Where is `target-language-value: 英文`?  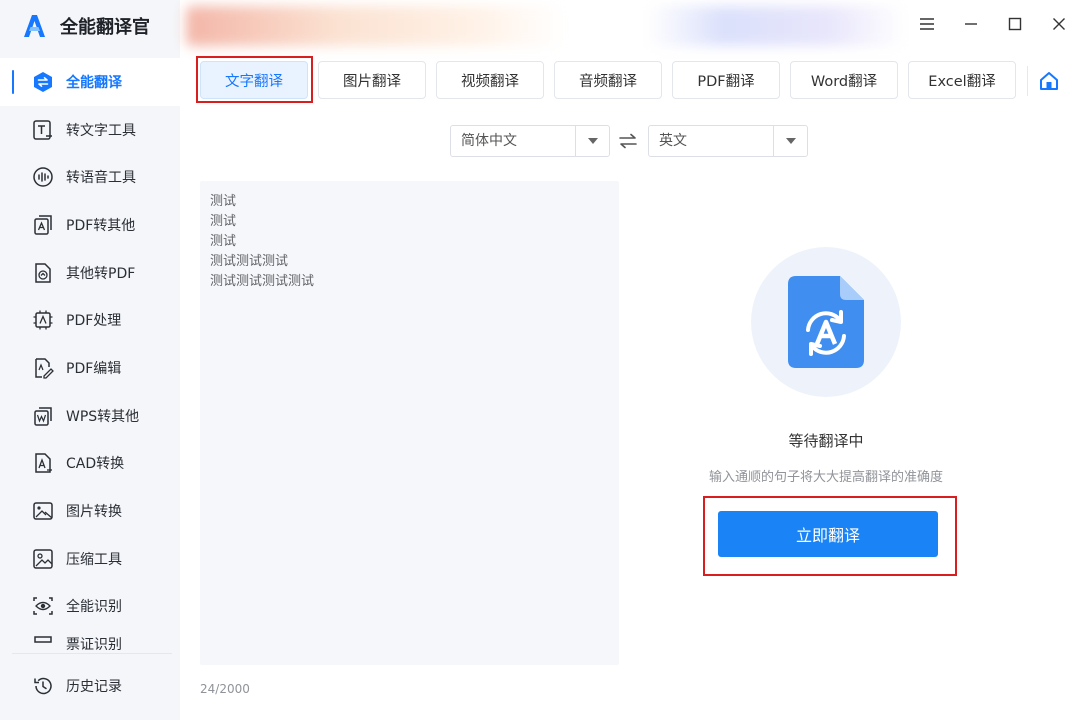 target-language-value: 英文 is located at coordinates (673, 141).